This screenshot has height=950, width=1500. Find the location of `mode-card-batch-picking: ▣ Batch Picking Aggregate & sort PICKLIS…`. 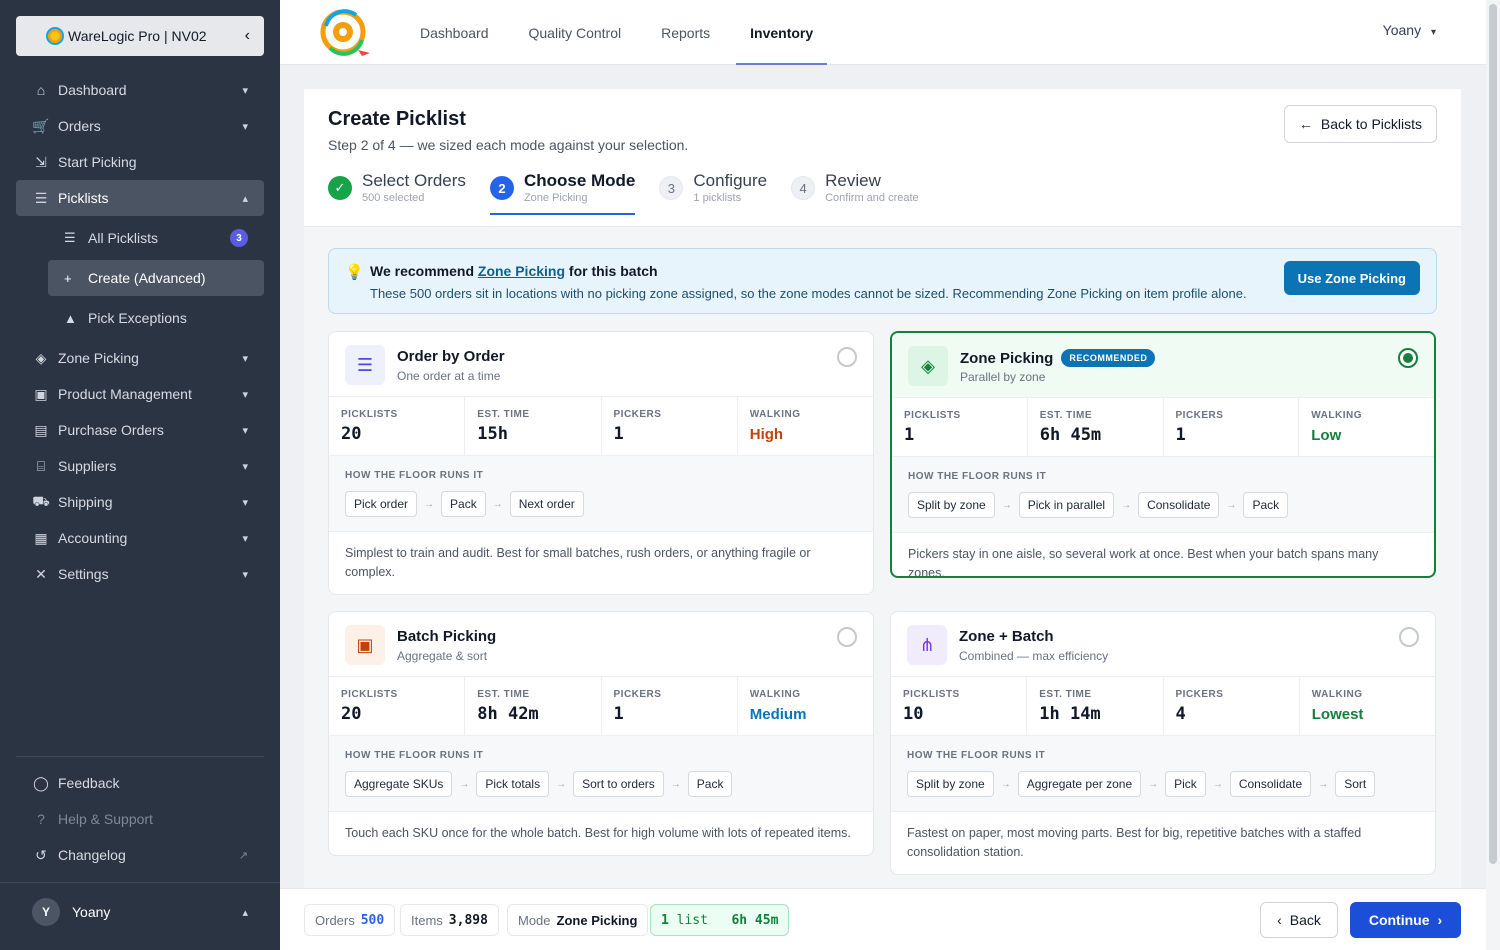

mode-card-batch-picking: ▣ Batch Picking Aggregate & sort PICKLIS… is located at coordinates (601, 733).